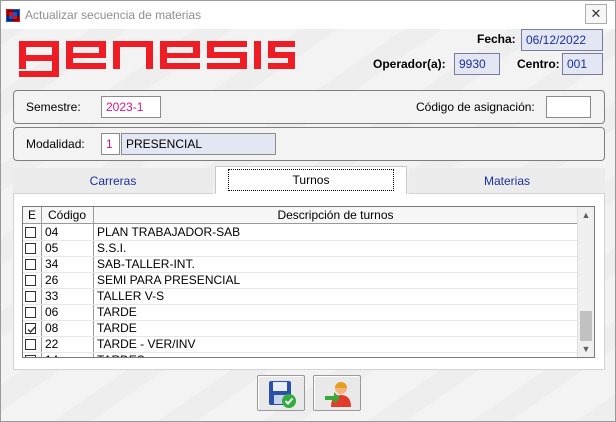  I want to click on genesis-logo, so click(157, 59).